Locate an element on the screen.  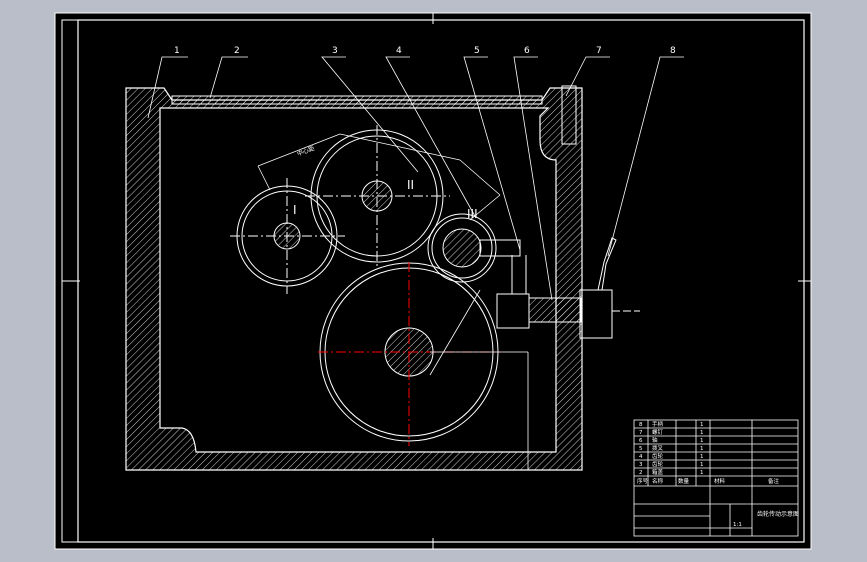
parts-row-4-name: 齿轮 is located at coordinates (658, 456).